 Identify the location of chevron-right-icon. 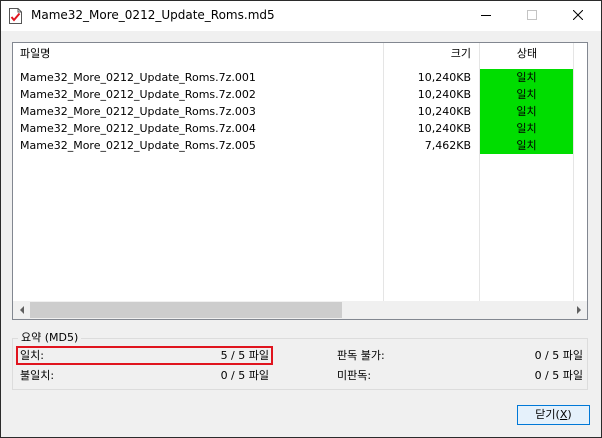
(579, 310).